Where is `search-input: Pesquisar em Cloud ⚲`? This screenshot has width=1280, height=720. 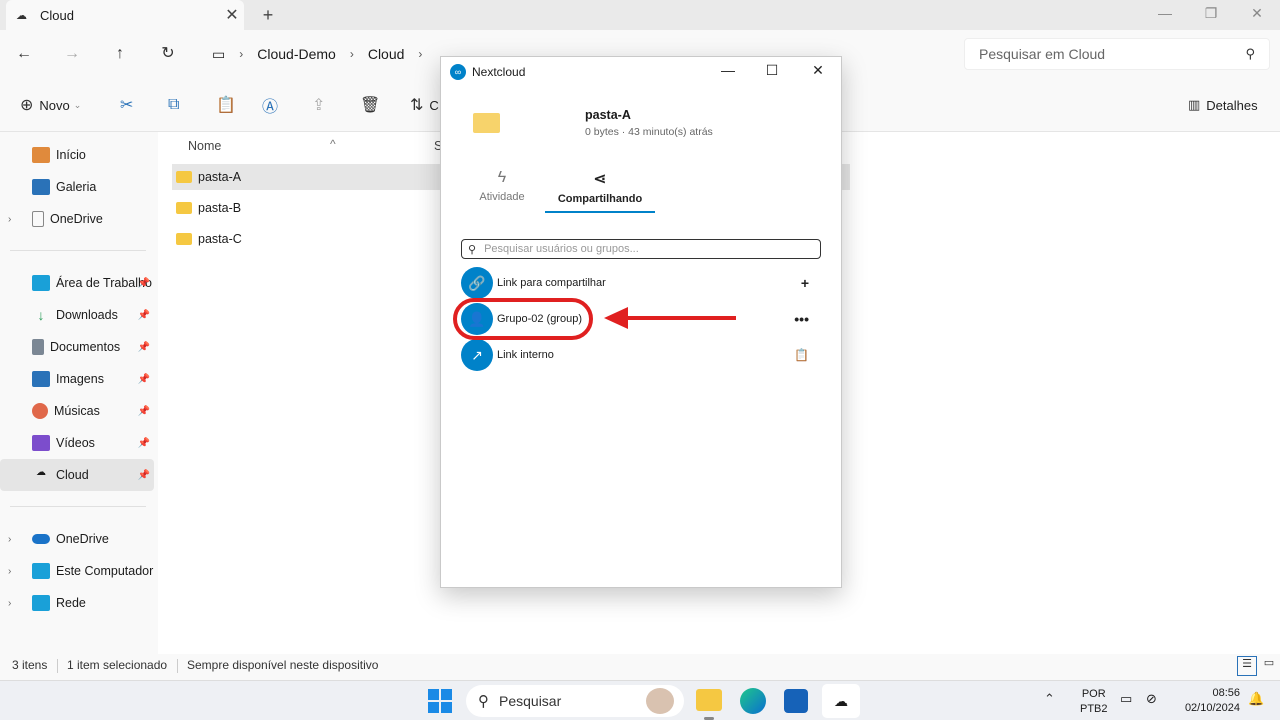
search-input: Pesquisar em Cloud ⚲ is located at coordinates (1117, 54).